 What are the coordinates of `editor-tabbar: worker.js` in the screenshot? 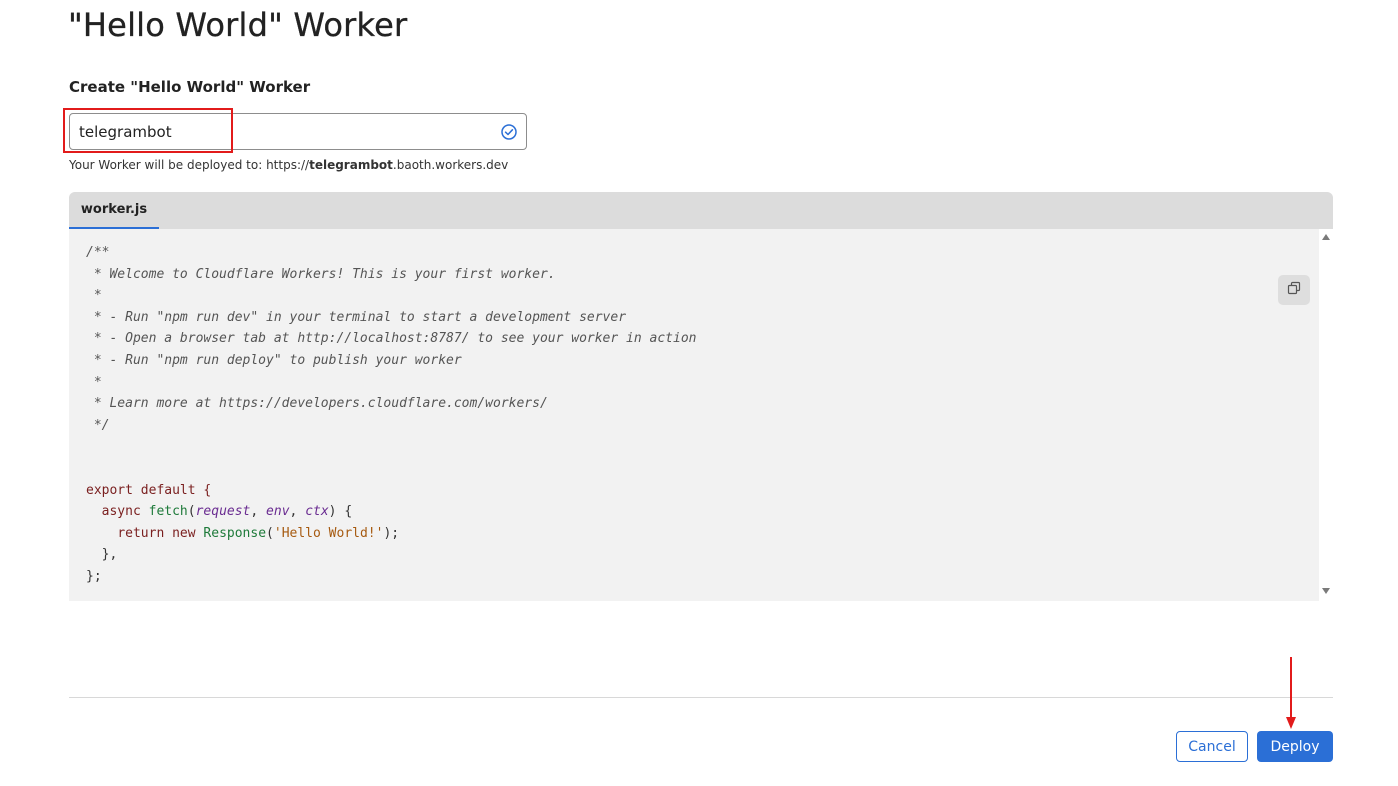 It's located at (701, 210).